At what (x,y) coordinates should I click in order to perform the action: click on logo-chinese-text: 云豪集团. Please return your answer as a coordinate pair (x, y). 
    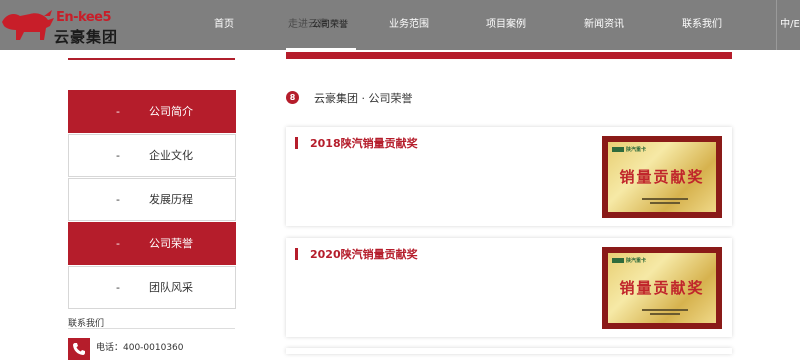
    Looking at the image, I should click on (86, 37).